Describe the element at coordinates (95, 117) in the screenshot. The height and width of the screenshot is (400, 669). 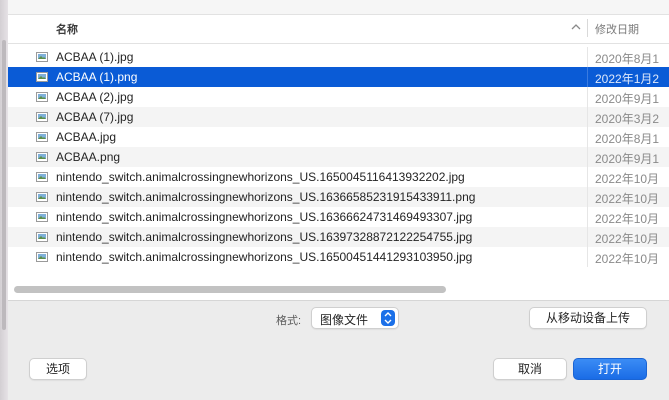
I see `file-name: ACBAA (7).jpg` at that location.